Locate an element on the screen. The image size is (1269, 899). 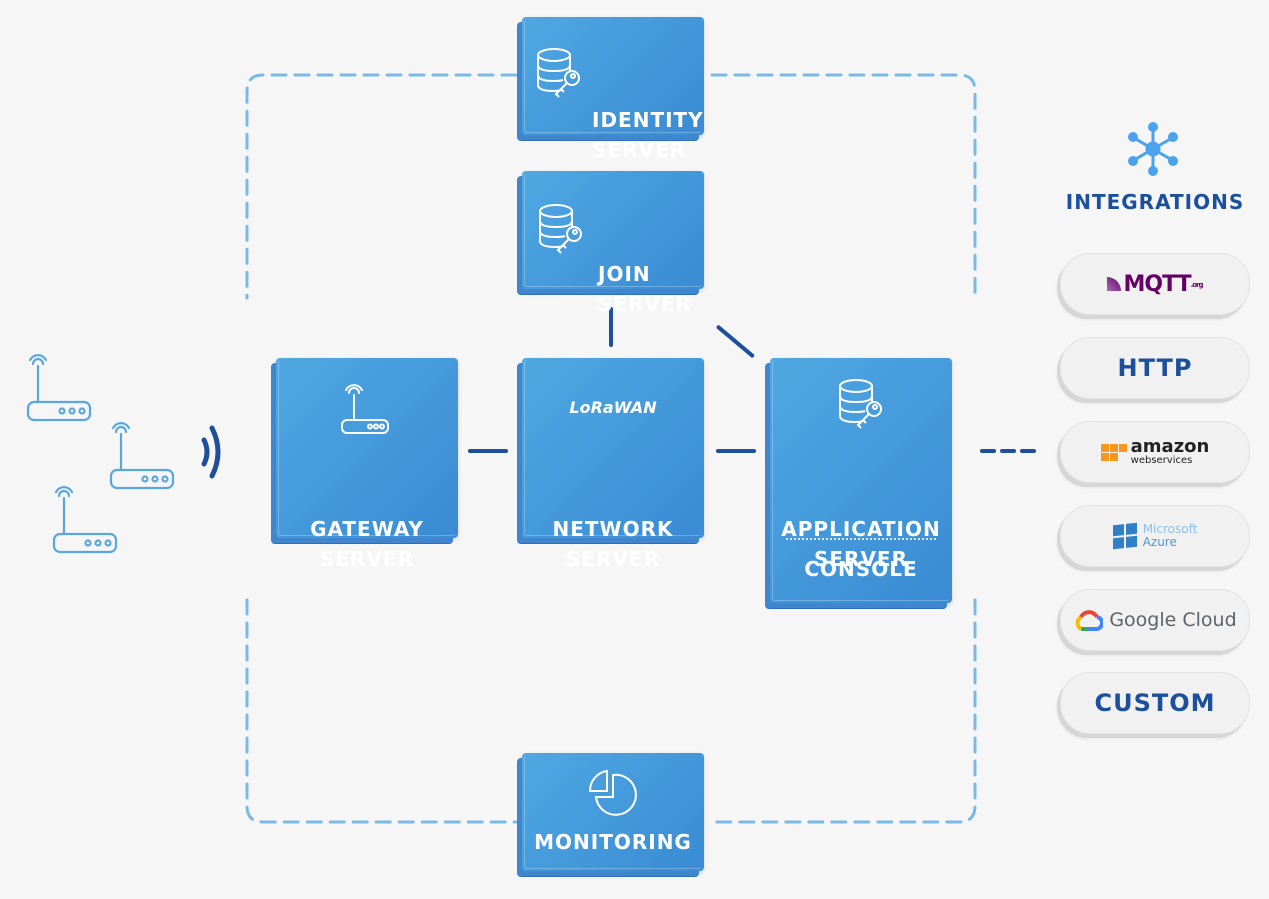
join-server-box: JOIN SERVER is located at coordinates (613, 243).